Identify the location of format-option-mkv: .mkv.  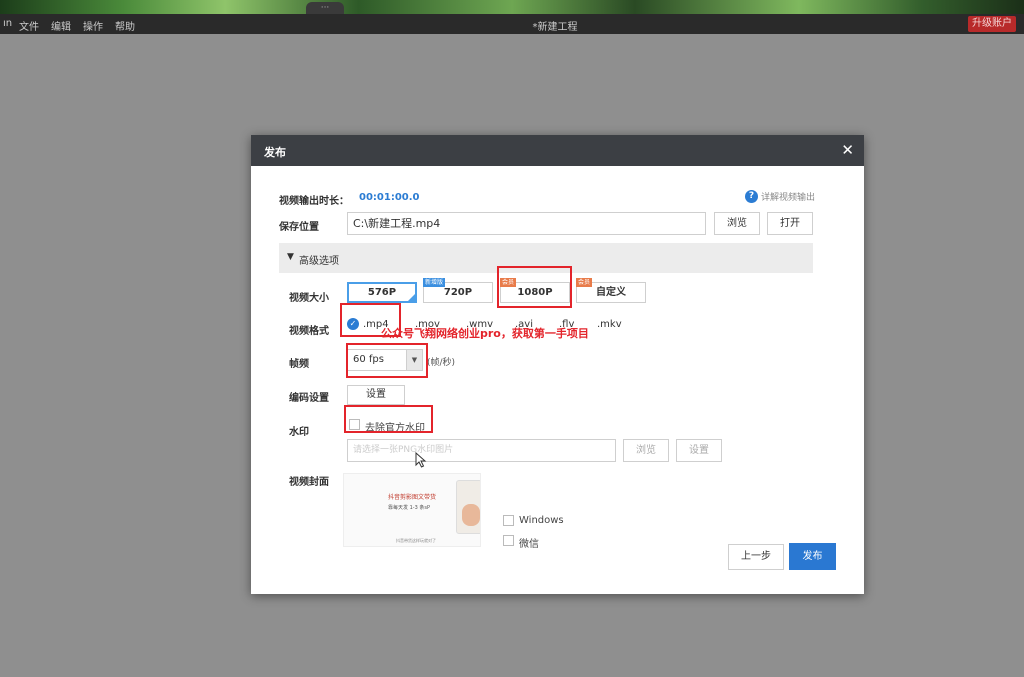
(609, 324).